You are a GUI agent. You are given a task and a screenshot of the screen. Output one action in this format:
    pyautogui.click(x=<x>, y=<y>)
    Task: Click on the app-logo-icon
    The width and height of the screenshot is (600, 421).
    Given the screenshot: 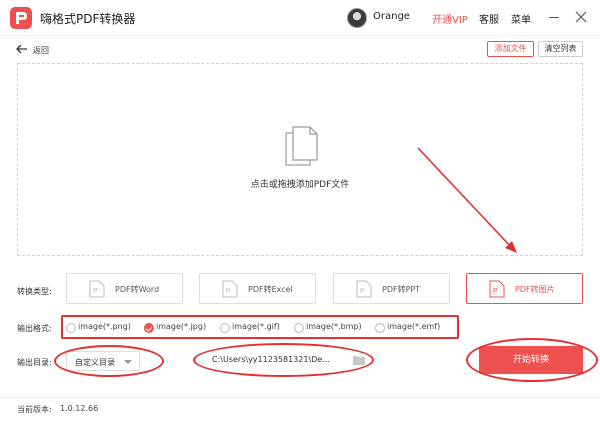 What is the action you would take?
    pyautogui.click(x=21, y=18)
    